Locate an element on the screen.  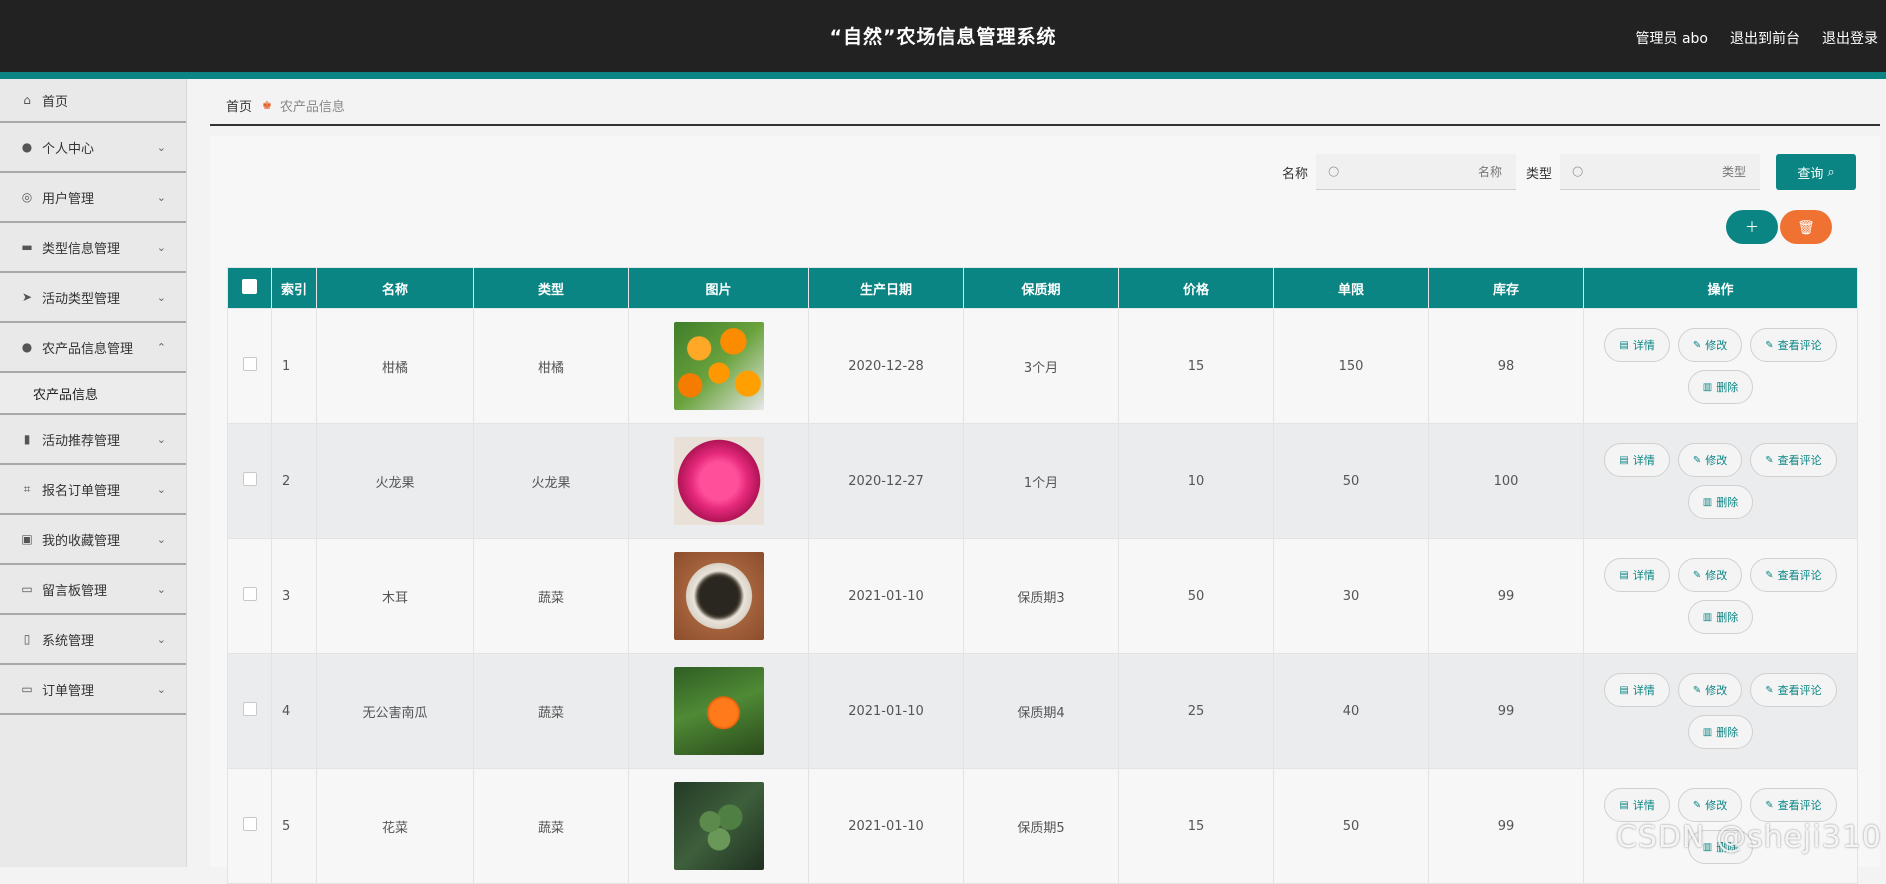
sidebar-item-orders: ▭ 订单管理 ⌄ is located at coordinates (93, 690).